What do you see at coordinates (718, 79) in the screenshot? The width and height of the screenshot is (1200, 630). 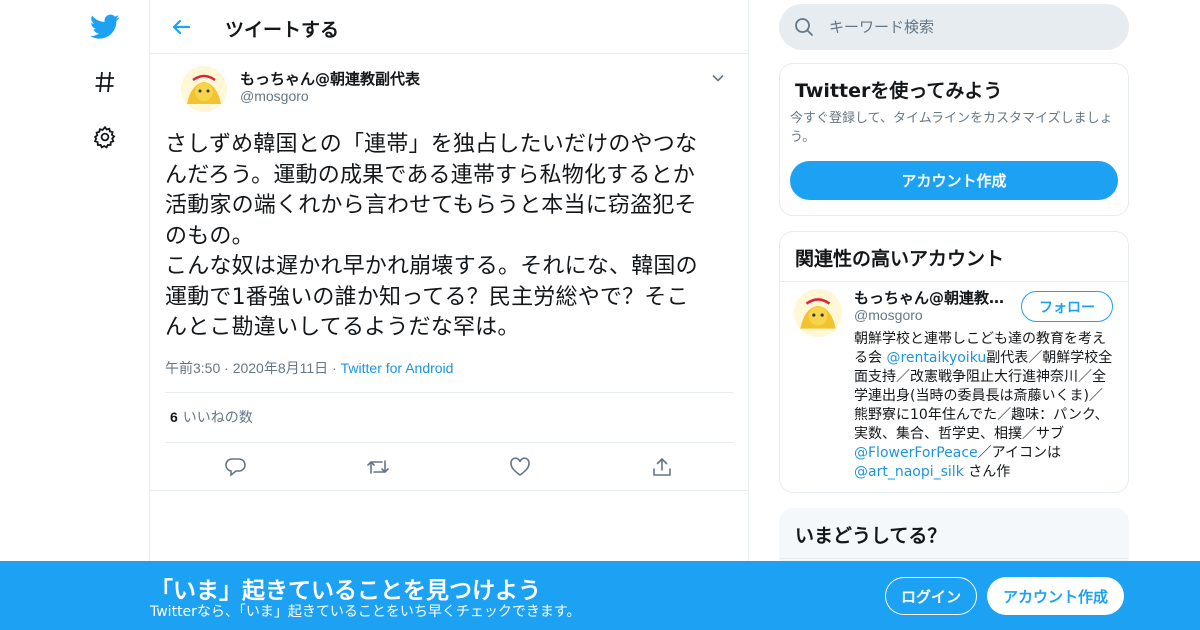 I see `chevron-down-icon` at bounding box center [718, 79].